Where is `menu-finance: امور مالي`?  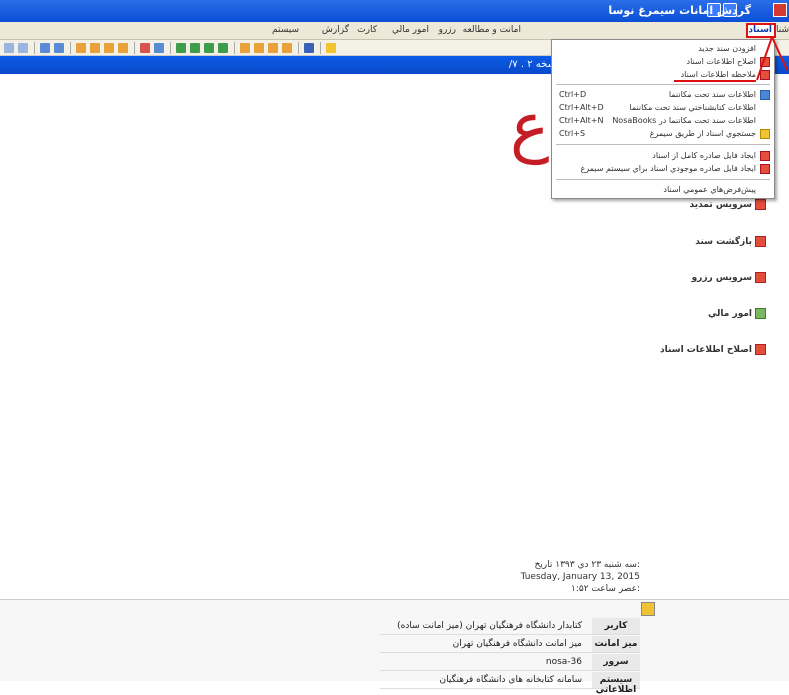 menu-finance: امور مالي is located at coordinates (410, 30).